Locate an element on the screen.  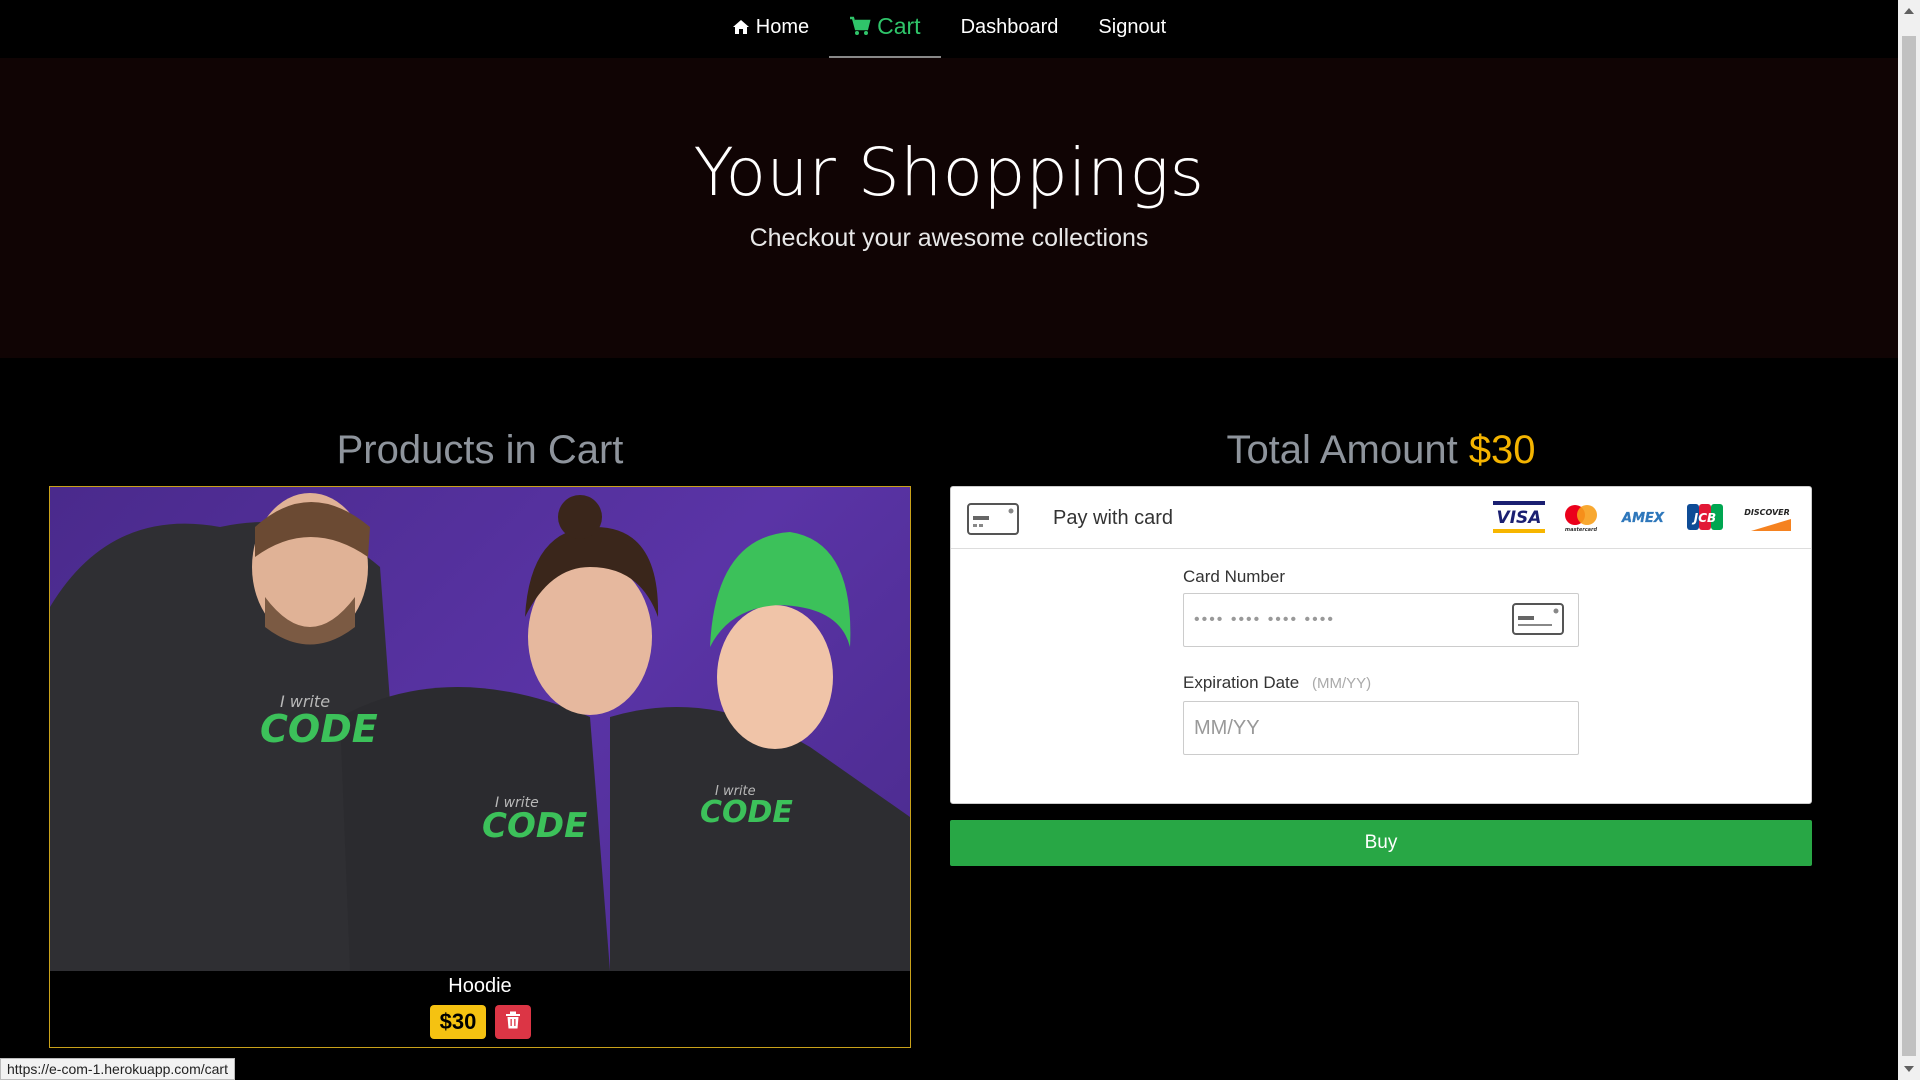
nav-dashboard: Dashboard is located at coordinates (1010, 29).